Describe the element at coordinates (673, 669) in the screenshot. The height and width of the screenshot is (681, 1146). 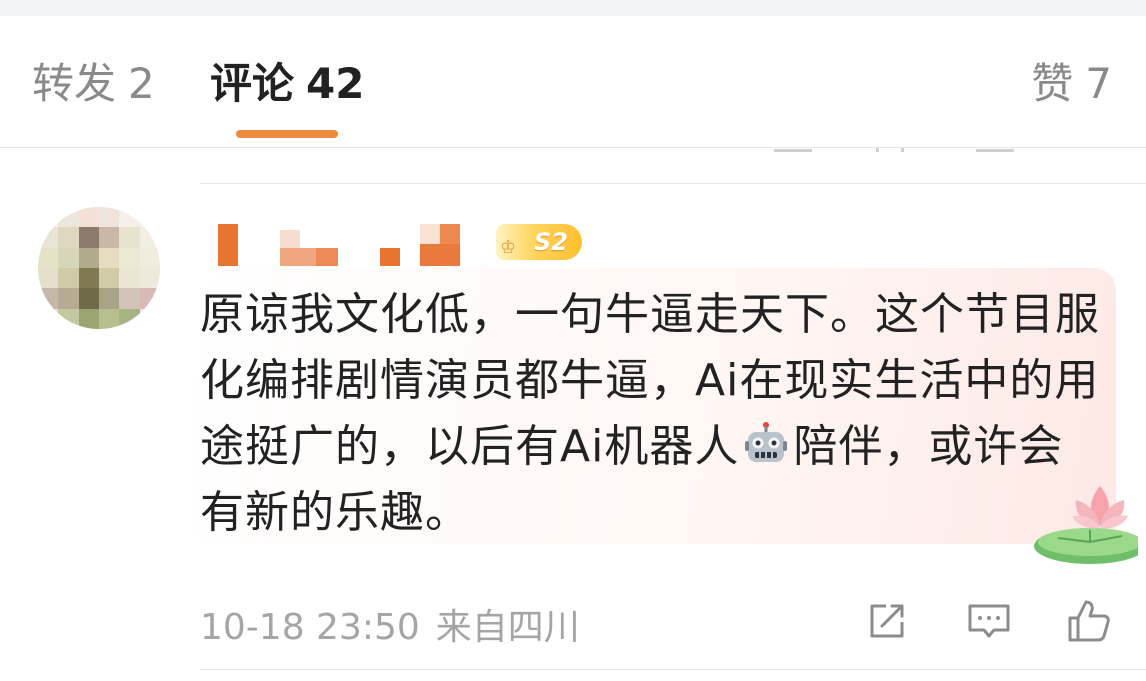
I see `comment-divider-bottom` at that location.